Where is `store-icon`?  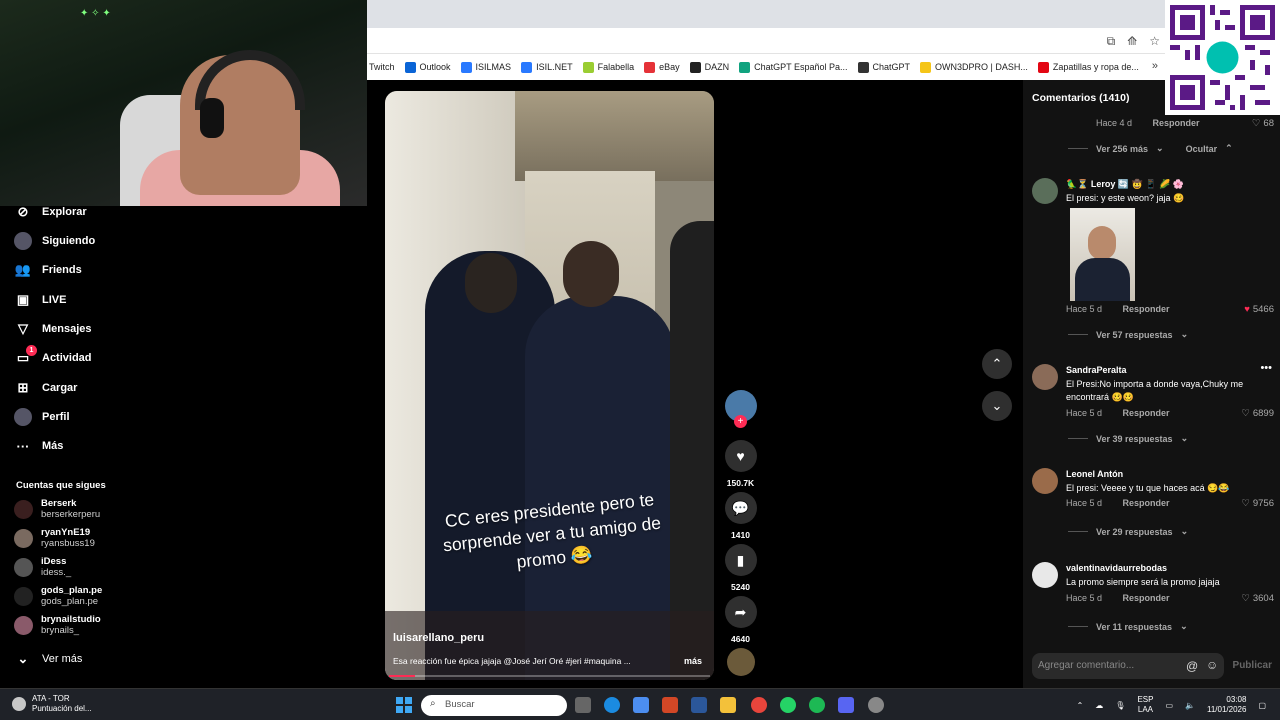 store-icon is located at coordinates (641, 705).